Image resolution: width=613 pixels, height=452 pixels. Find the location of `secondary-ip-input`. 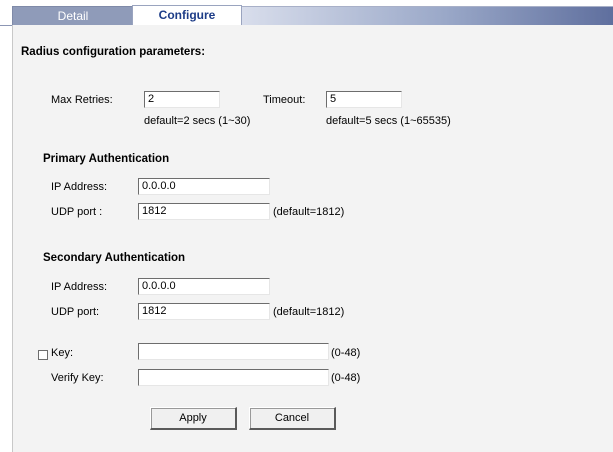

secondary-ip-input is located at coordinates (204, 286).